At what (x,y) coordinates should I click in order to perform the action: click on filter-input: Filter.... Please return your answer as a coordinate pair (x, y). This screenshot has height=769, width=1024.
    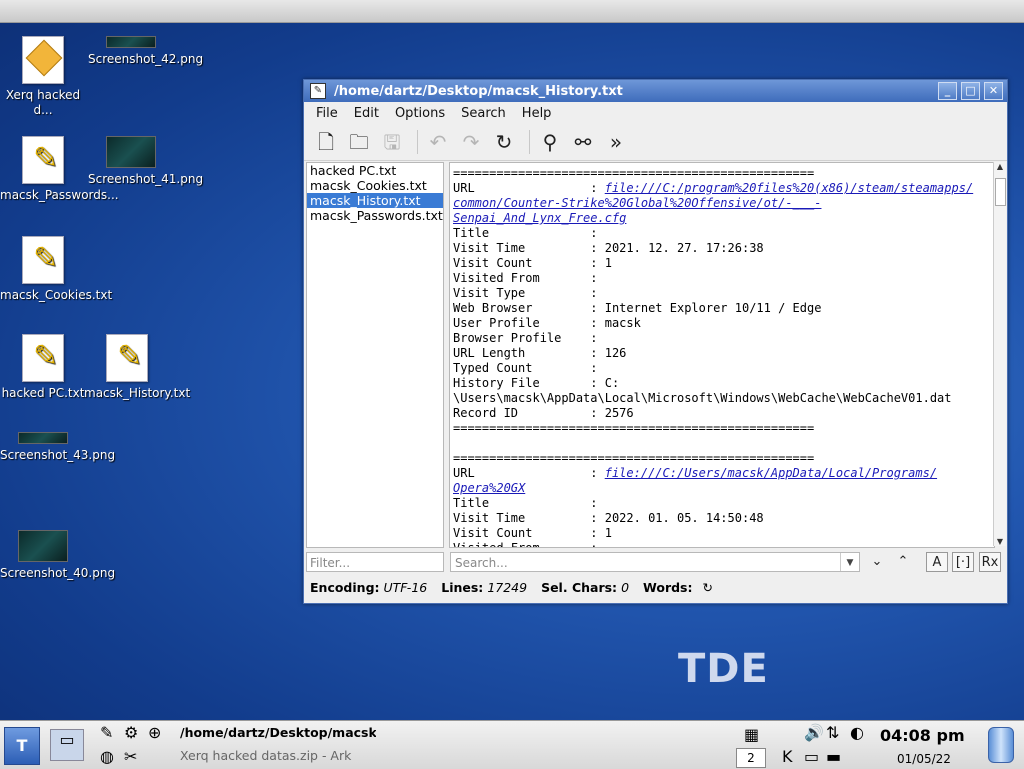
    Looking at the image, I should click on (375, 562).